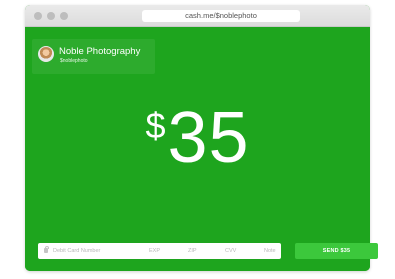 The image size is (395, 279). I want to click on profile-name: Noble Photography, so click(100, 51).